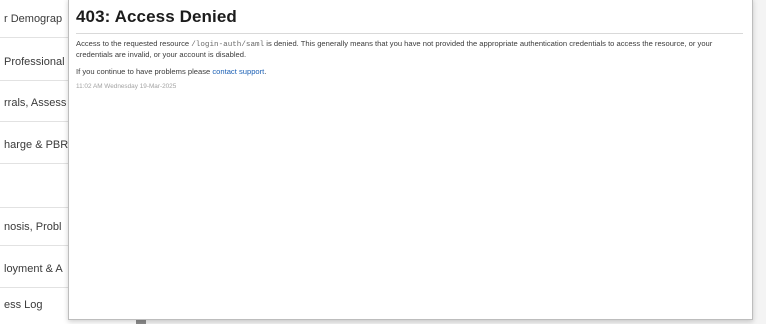  What do you see at coordinates (33, 226) in the screenshot?
I see `sidebar-item-label: nosis, Probl` at bounding box center [33, 226].